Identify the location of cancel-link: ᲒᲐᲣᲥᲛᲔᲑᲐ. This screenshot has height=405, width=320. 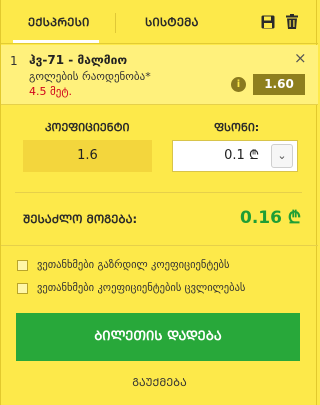
(159, 382).